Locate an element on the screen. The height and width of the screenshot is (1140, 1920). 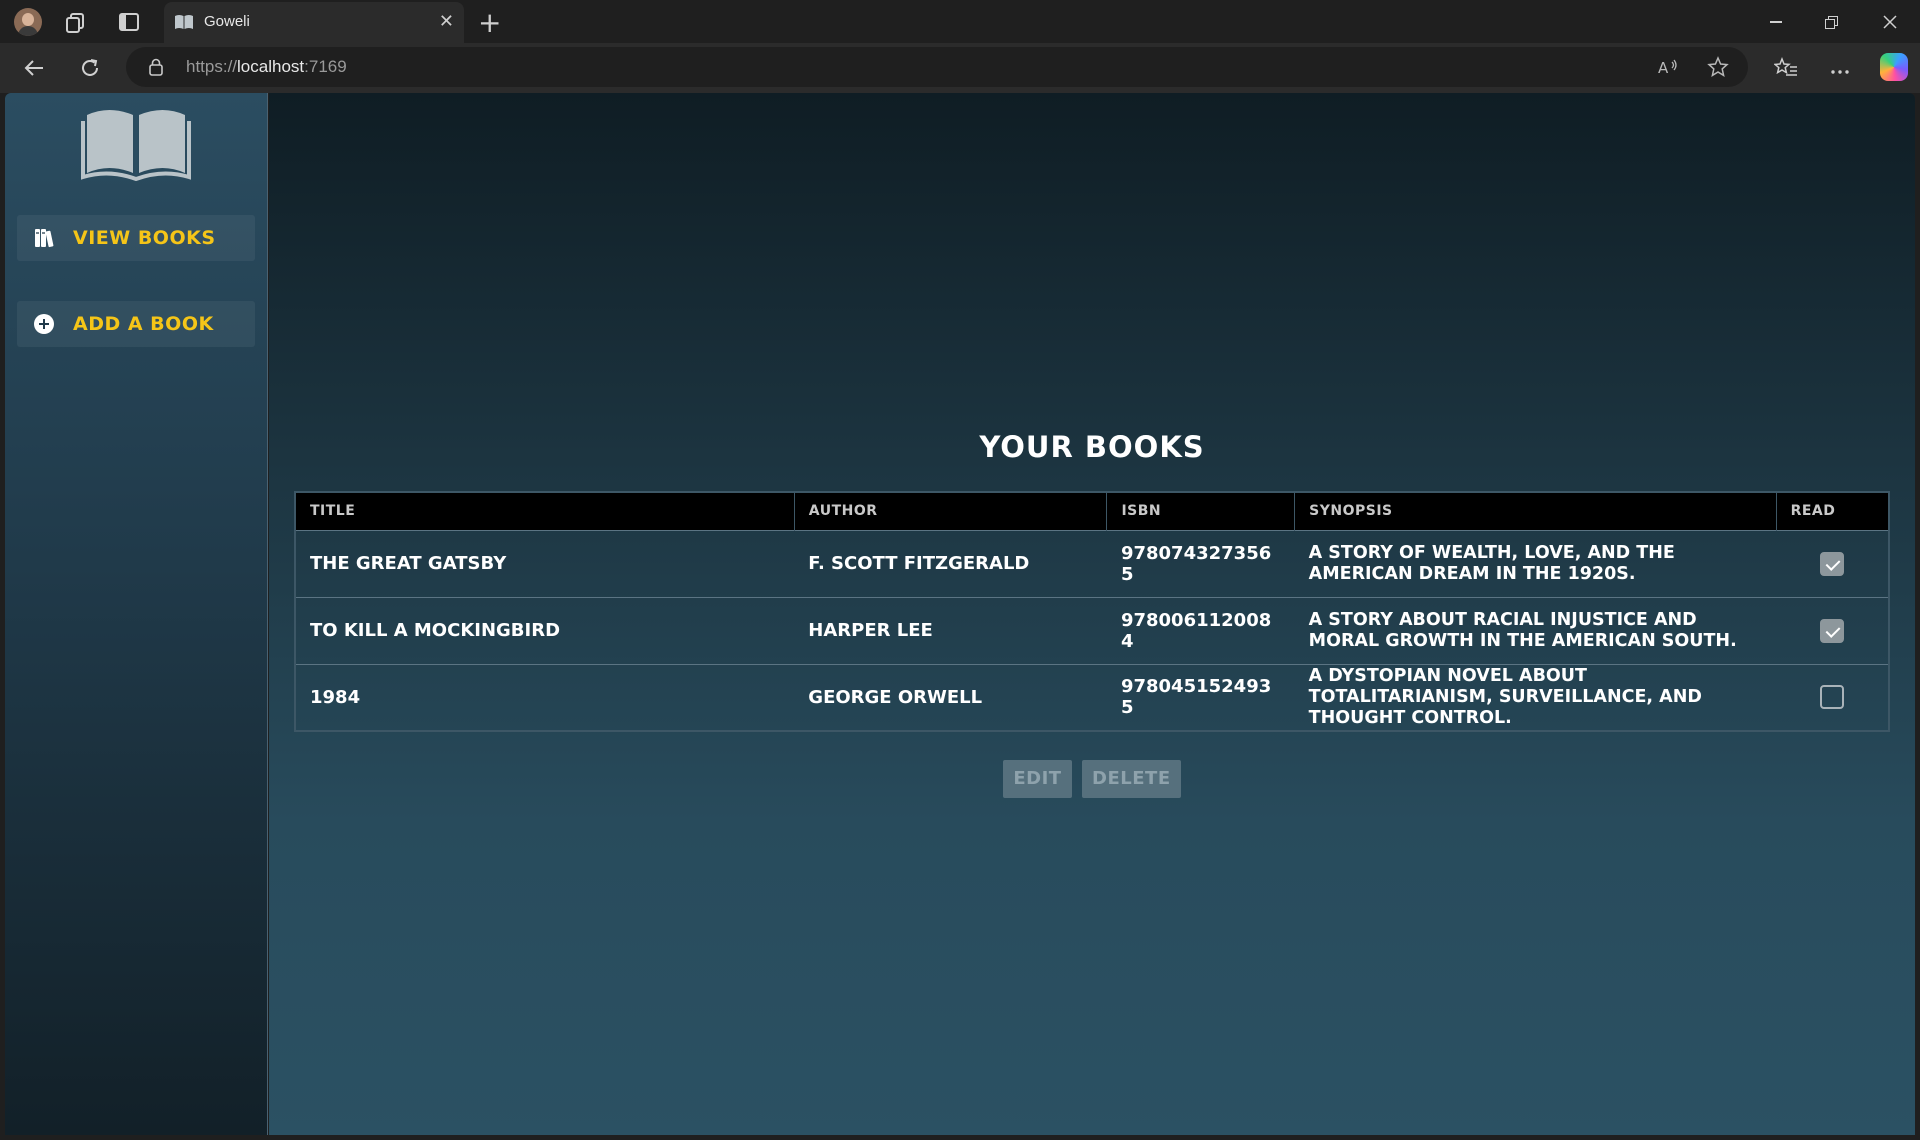
more-menu-icon is located at coordinates (1840, 68).